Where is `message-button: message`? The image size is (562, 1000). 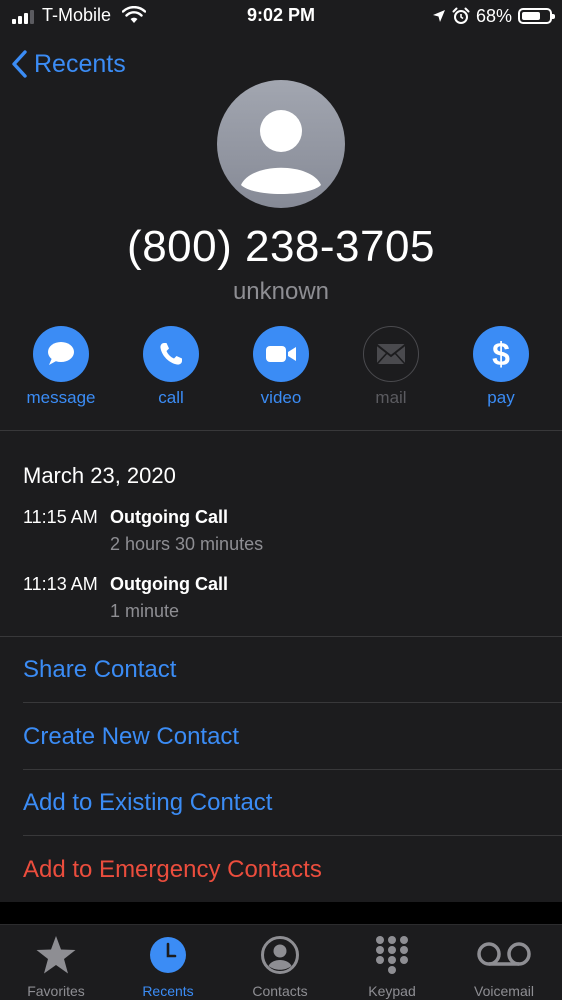 message-button: message is located at coordinates (61, 367).